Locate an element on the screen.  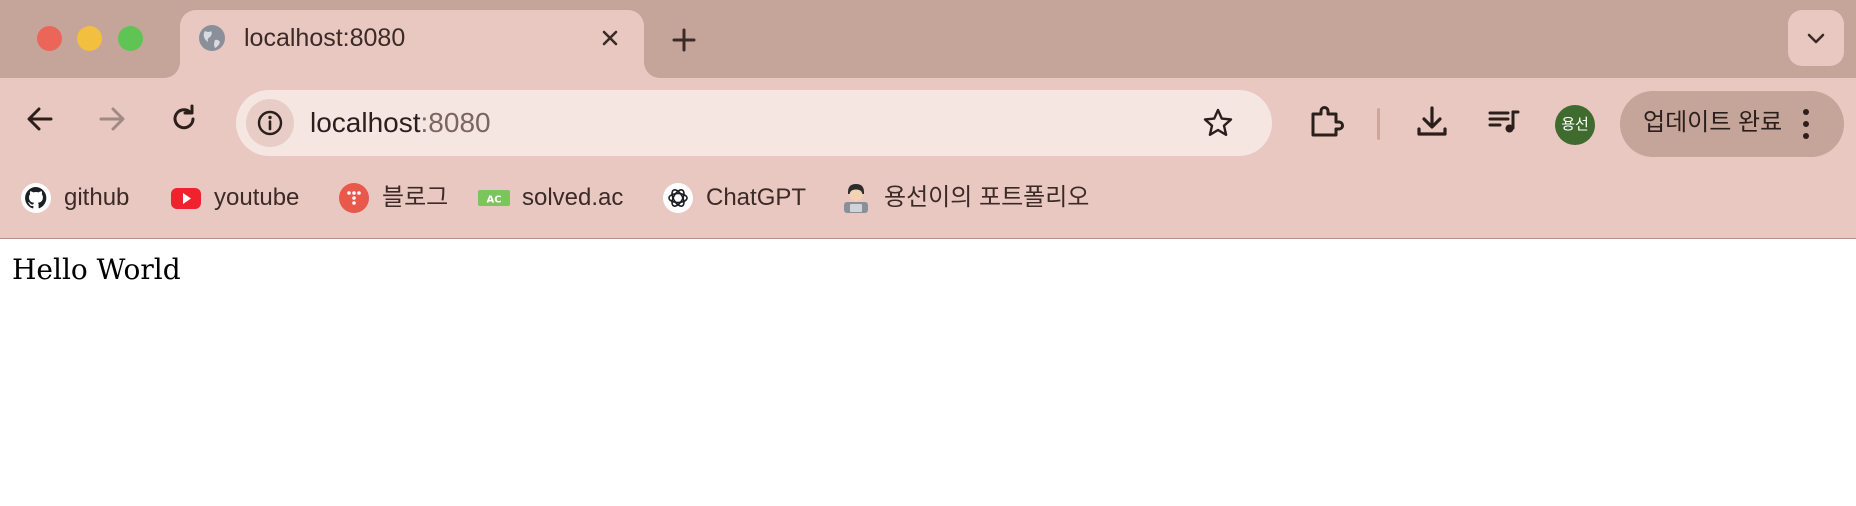
solved-ac-icon: AC is located at coordinates (494, 198).